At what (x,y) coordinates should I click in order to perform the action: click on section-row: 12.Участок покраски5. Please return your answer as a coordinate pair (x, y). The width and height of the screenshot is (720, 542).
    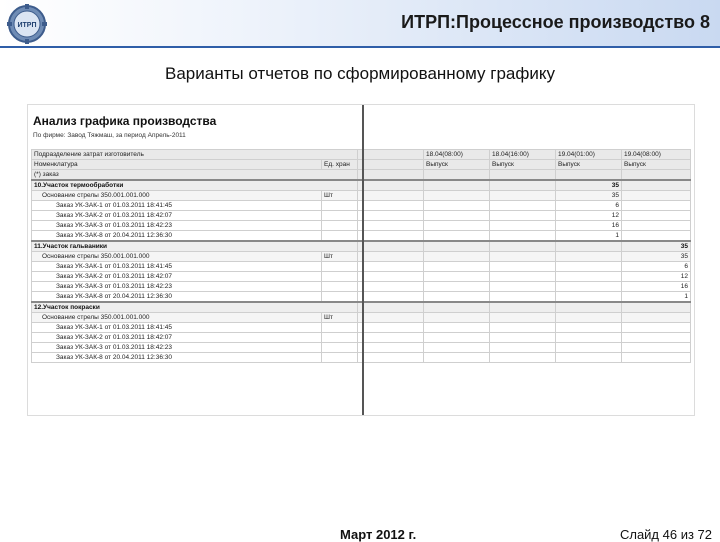
    Looking at the image, I should click on (361, 307).